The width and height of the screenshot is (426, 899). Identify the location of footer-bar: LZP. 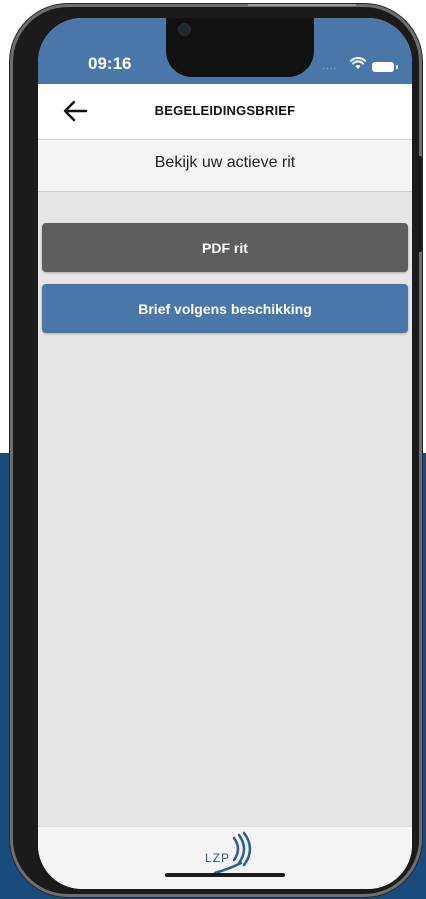
(225, 857).